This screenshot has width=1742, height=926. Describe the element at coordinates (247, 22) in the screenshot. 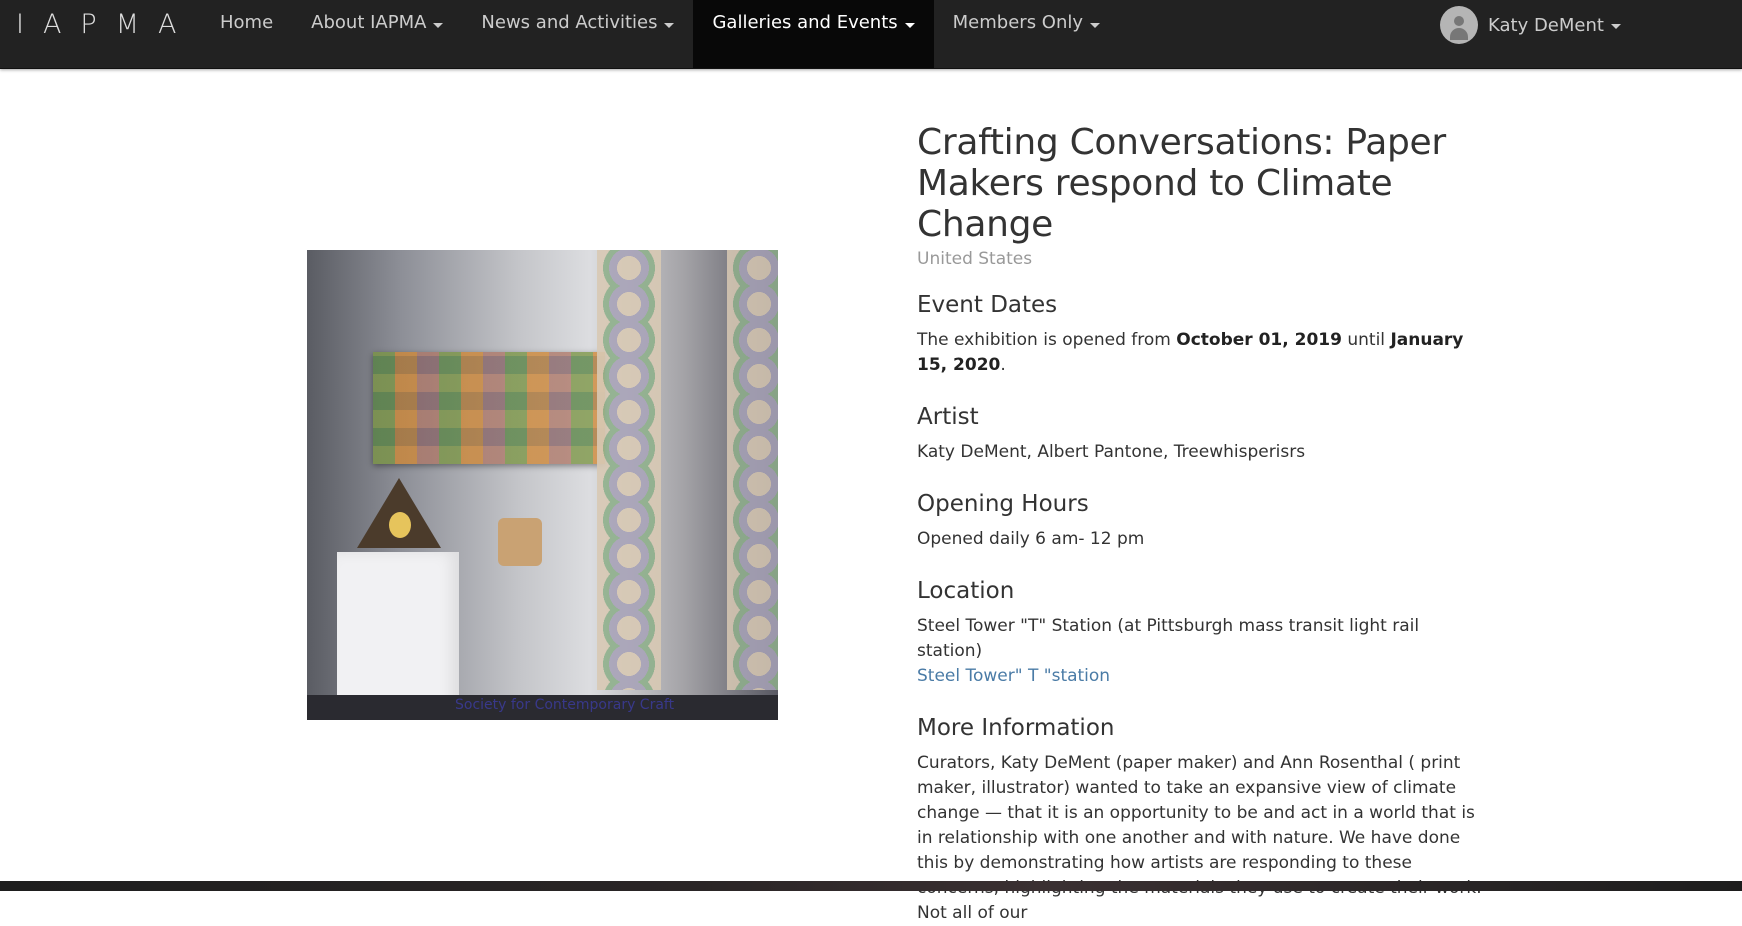

I see `nav-home-label: Home` at that location.